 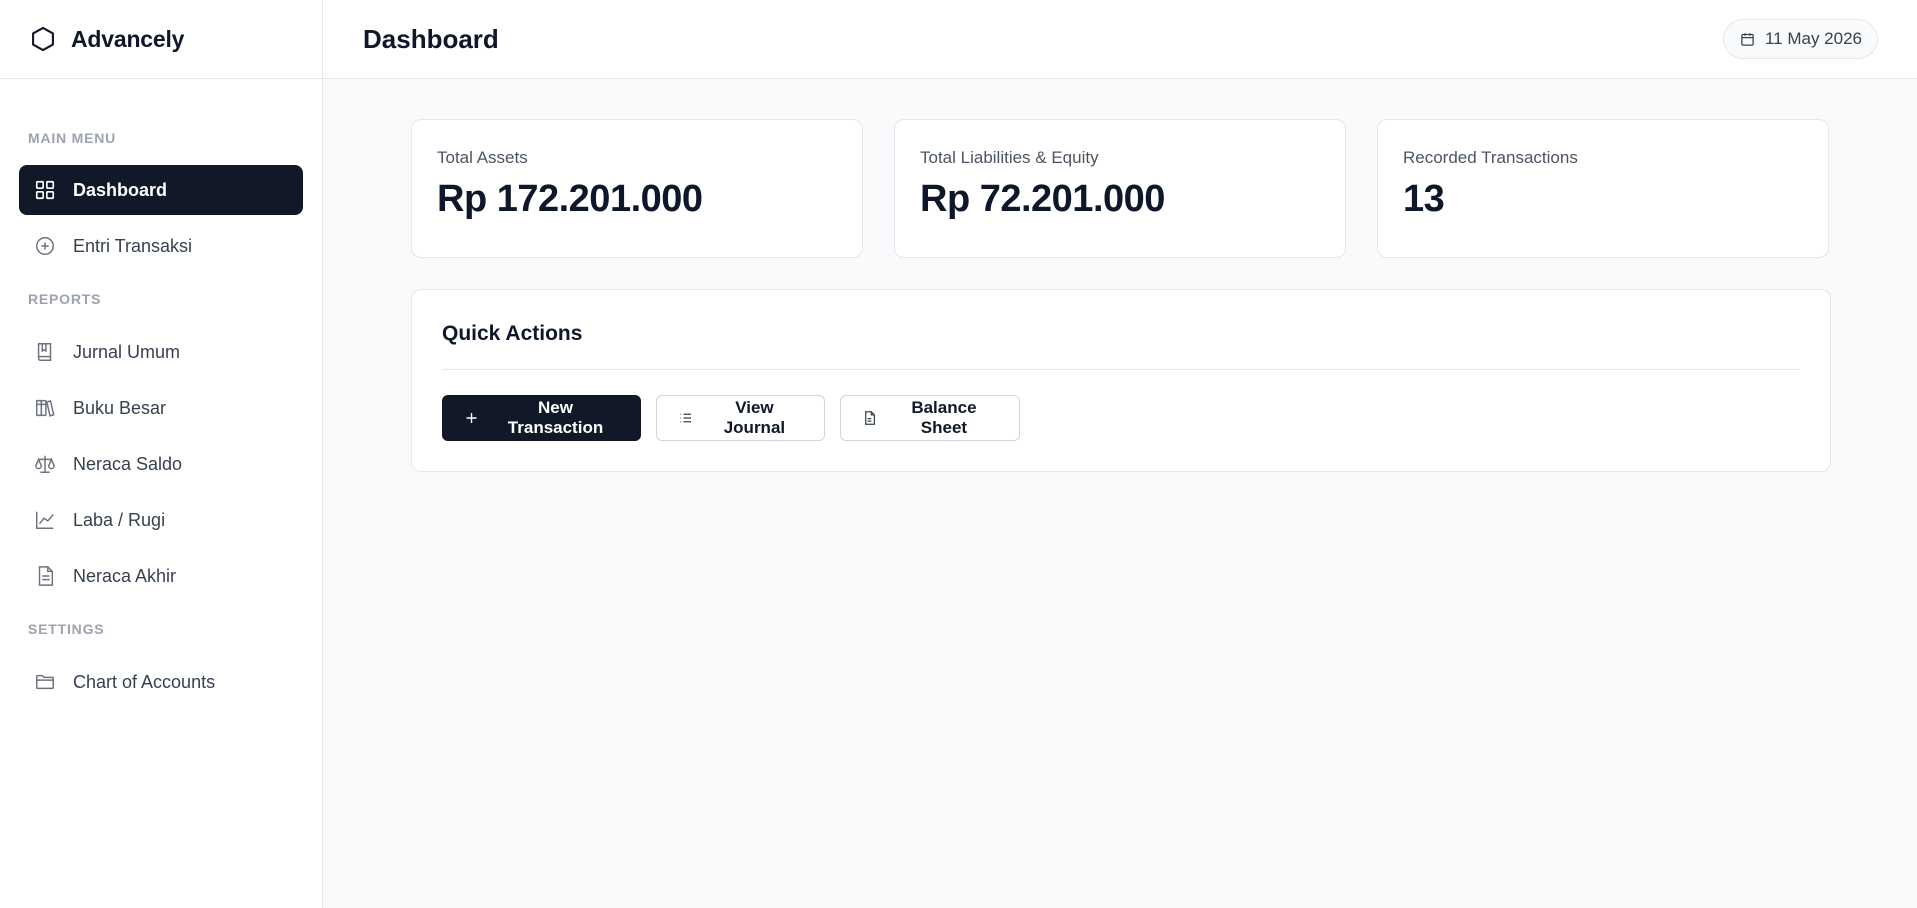 I want to click on brand-name: Advancely, so click(x=128, y=38).